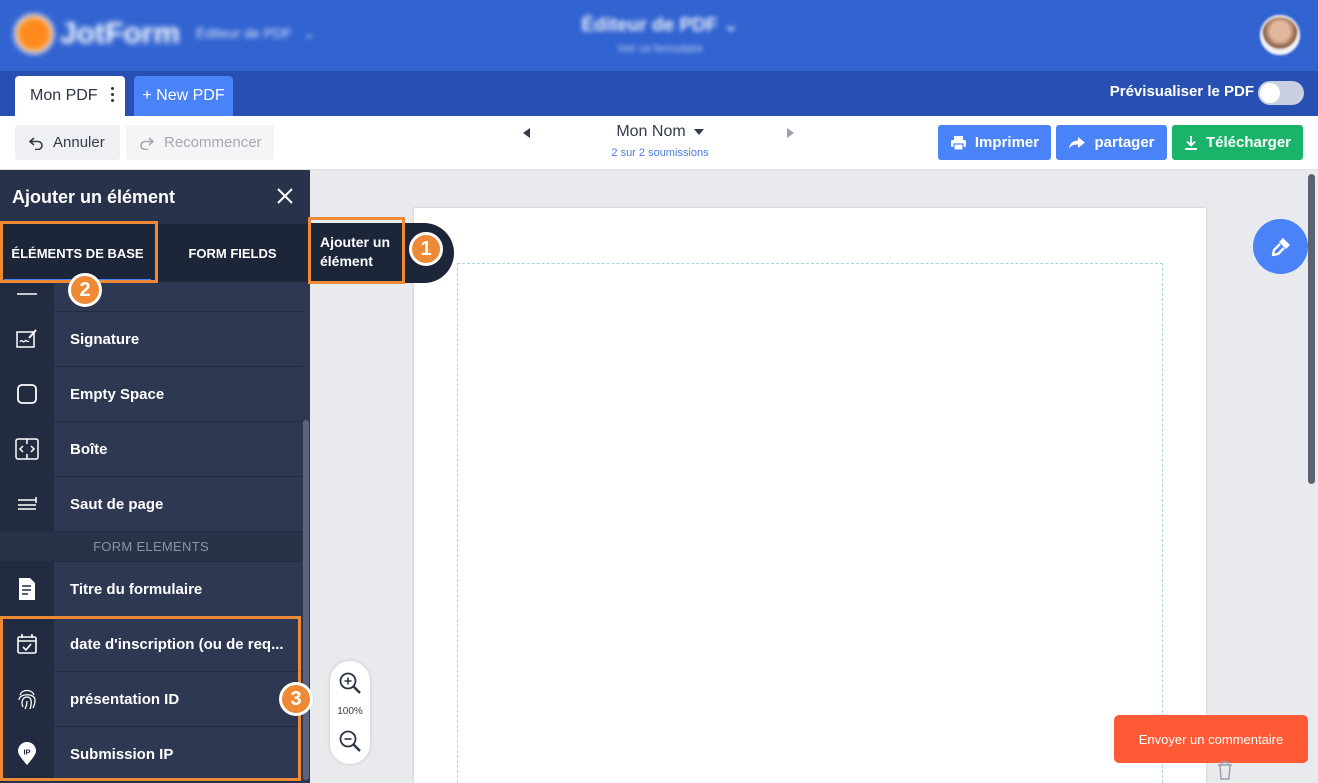 The height and width of the screenshot is (783, 1318). I want to click on list-item-label: Saut de page, so click(117, 504).